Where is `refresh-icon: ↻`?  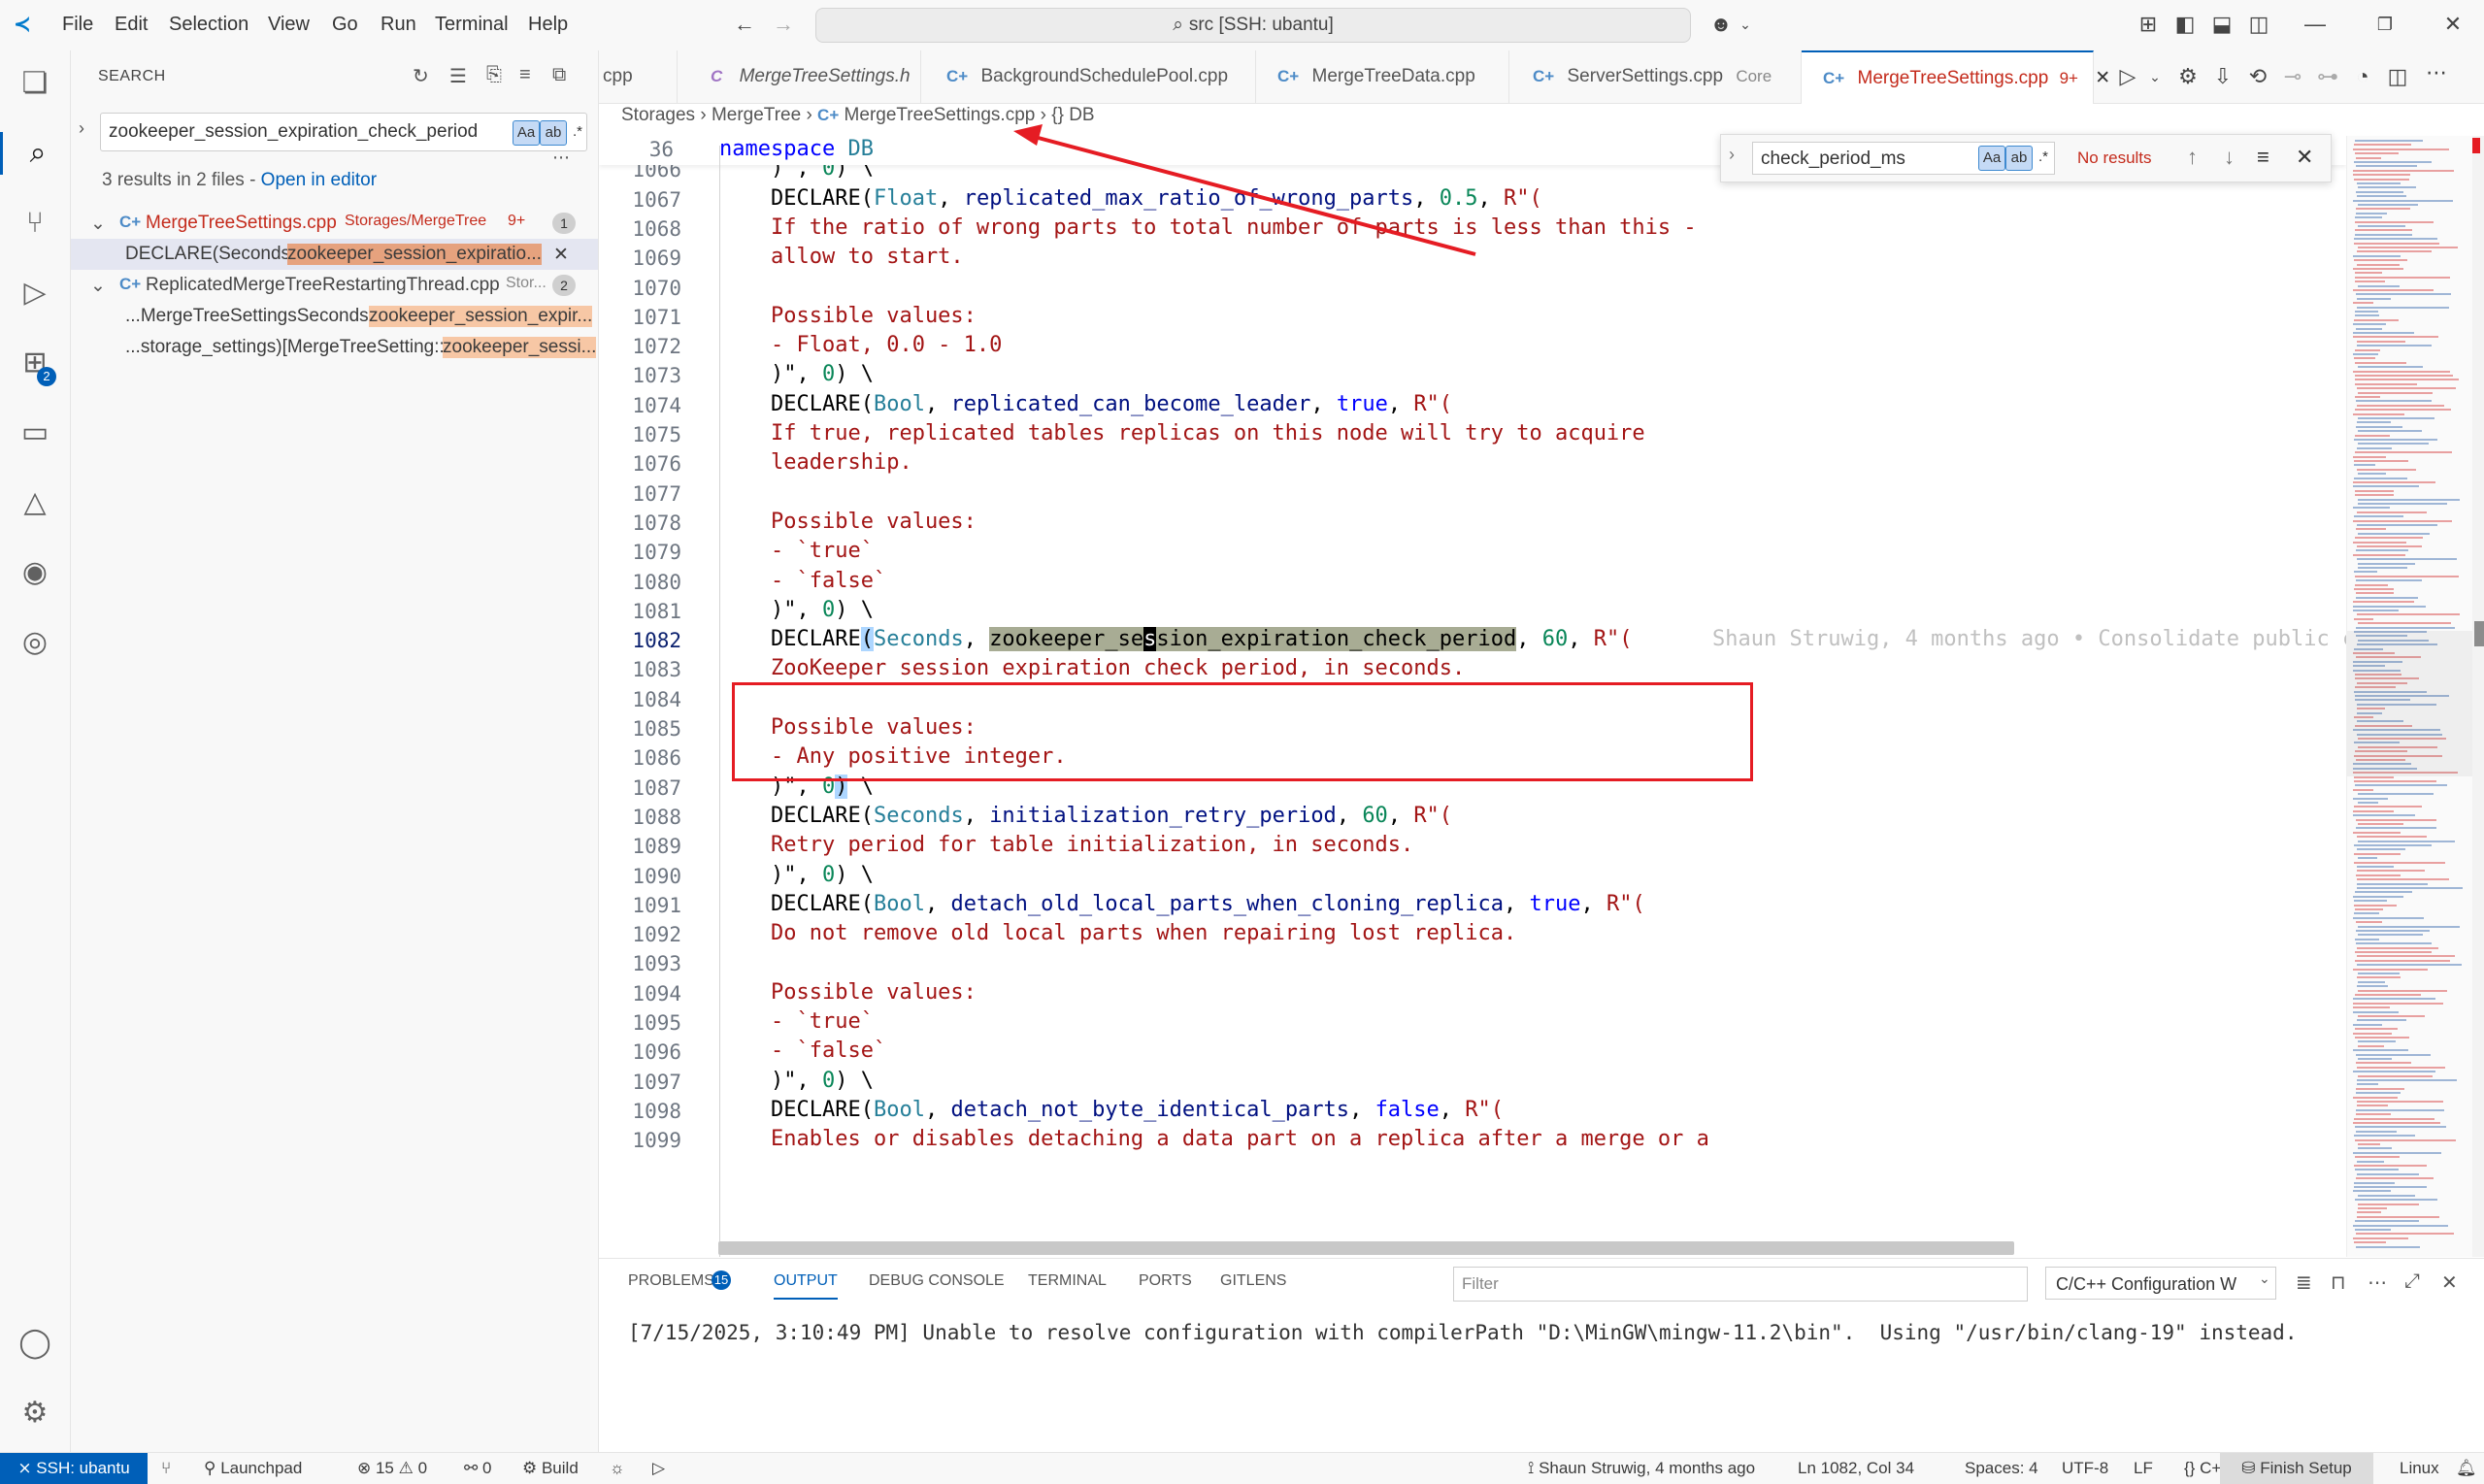 refresh-icon: ↻ is located at coordinates (421, 76).